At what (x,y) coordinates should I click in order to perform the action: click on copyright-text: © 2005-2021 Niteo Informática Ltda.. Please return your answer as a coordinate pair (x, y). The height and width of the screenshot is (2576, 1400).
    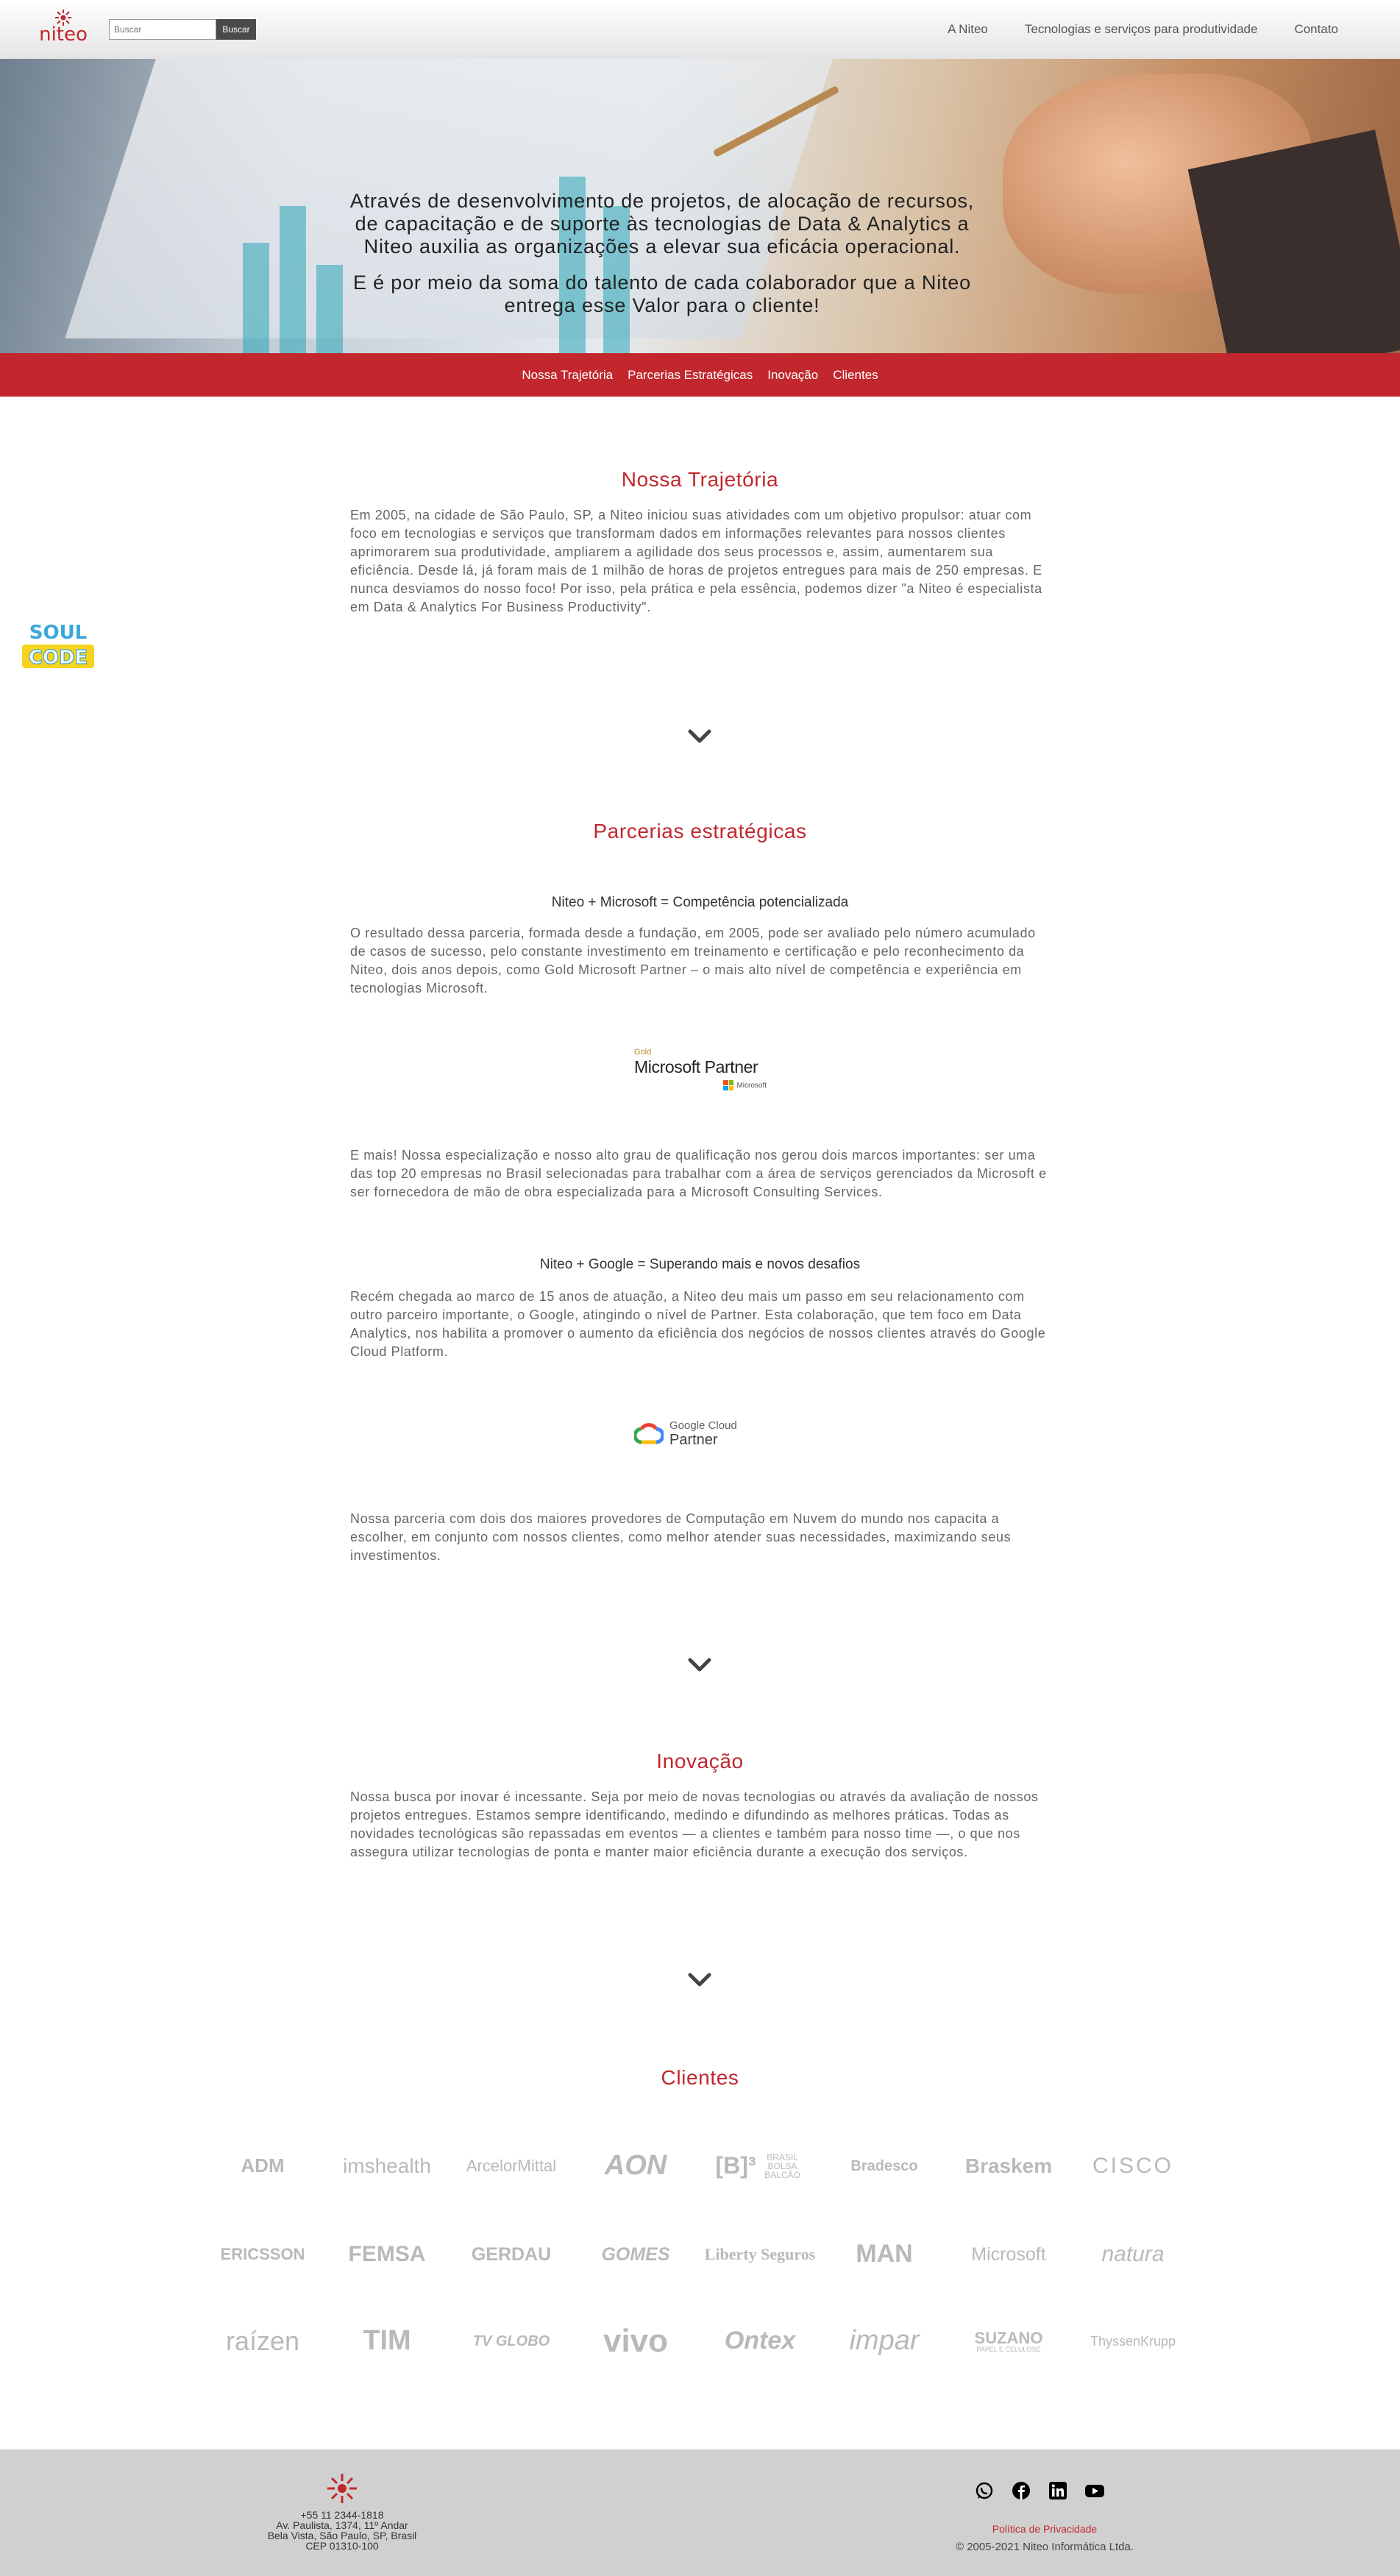
    Looking at the image, I should click on (1044, 2547).